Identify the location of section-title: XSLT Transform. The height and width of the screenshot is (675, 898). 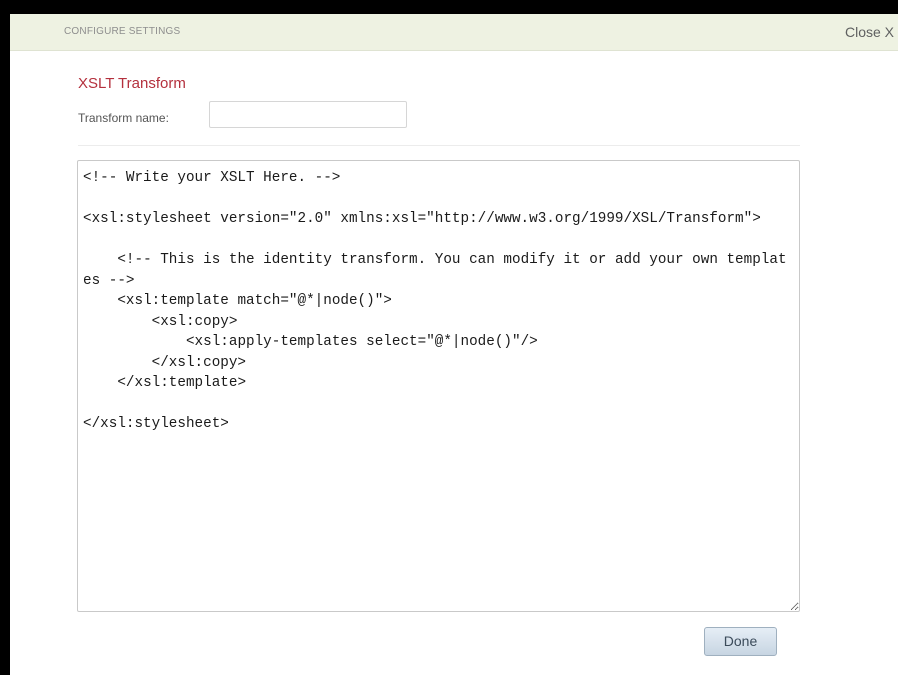
(132, 83).